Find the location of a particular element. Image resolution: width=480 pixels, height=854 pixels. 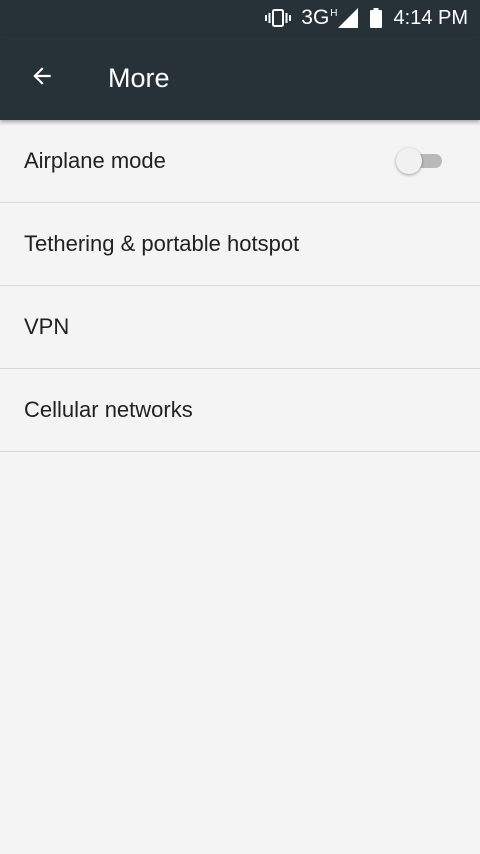

arrow-back-icon is located at coordinates (42, 78).